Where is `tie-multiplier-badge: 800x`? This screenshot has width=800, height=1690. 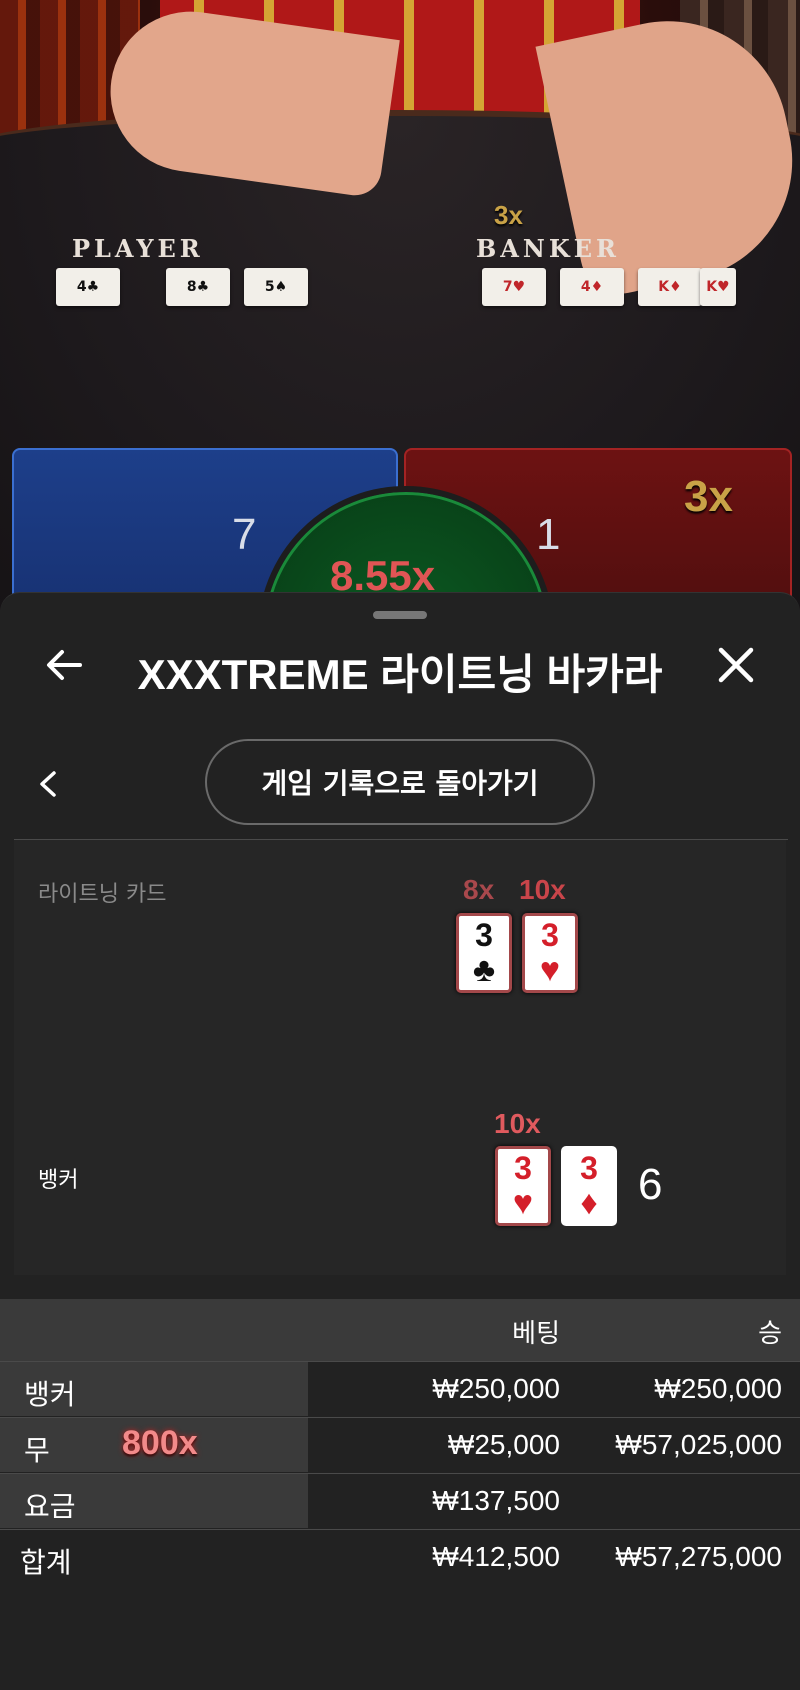 tie-multiplier-badge: 800x is located at coordinates (160, 1443).